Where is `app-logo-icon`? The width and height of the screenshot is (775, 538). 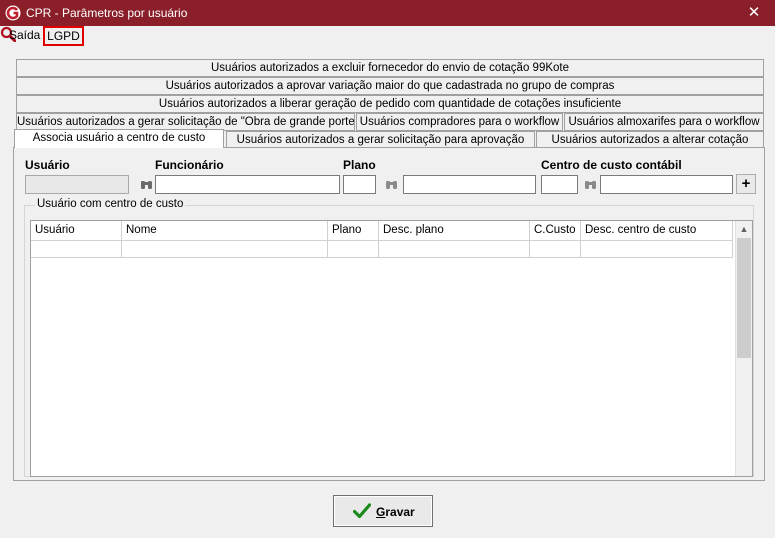 app-logo-icon is located at coordinates (13, 13).